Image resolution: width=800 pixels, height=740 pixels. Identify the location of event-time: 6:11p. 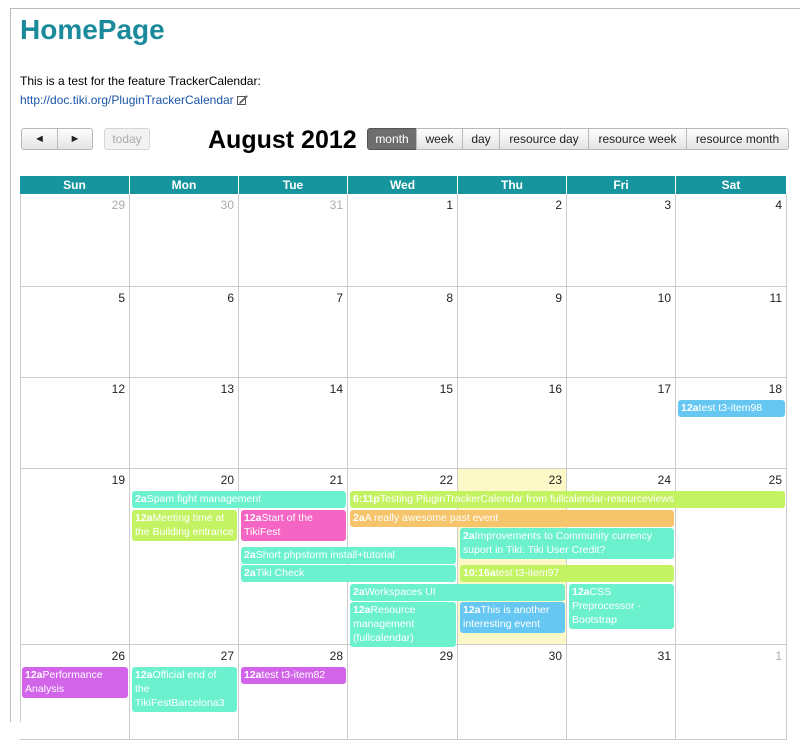
(366, 499).